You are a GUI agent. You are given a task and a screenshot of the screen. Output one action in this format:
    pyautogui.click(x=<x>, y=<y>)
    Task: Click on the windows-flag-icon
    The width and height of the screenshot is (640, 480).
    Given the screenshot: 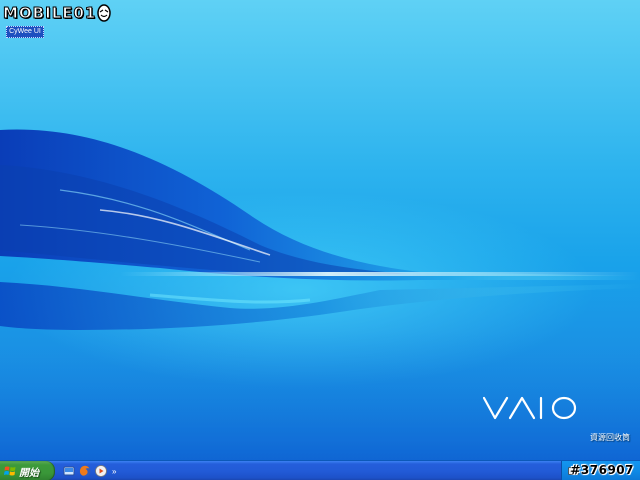 What is the action you would take?
    pyautogui.click(x=10, y=471)
    